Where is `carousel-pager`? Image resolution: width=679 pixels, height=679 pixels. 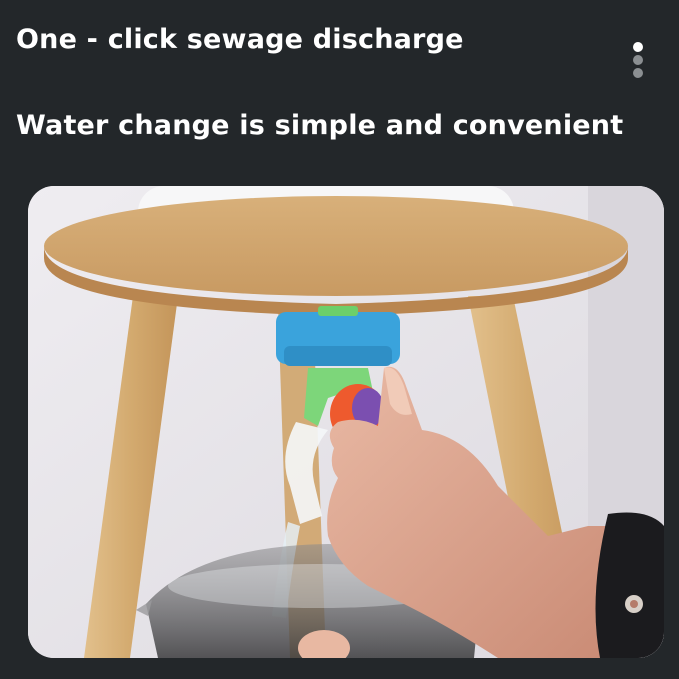
carousel-pager is located at coordinates (639, 61).